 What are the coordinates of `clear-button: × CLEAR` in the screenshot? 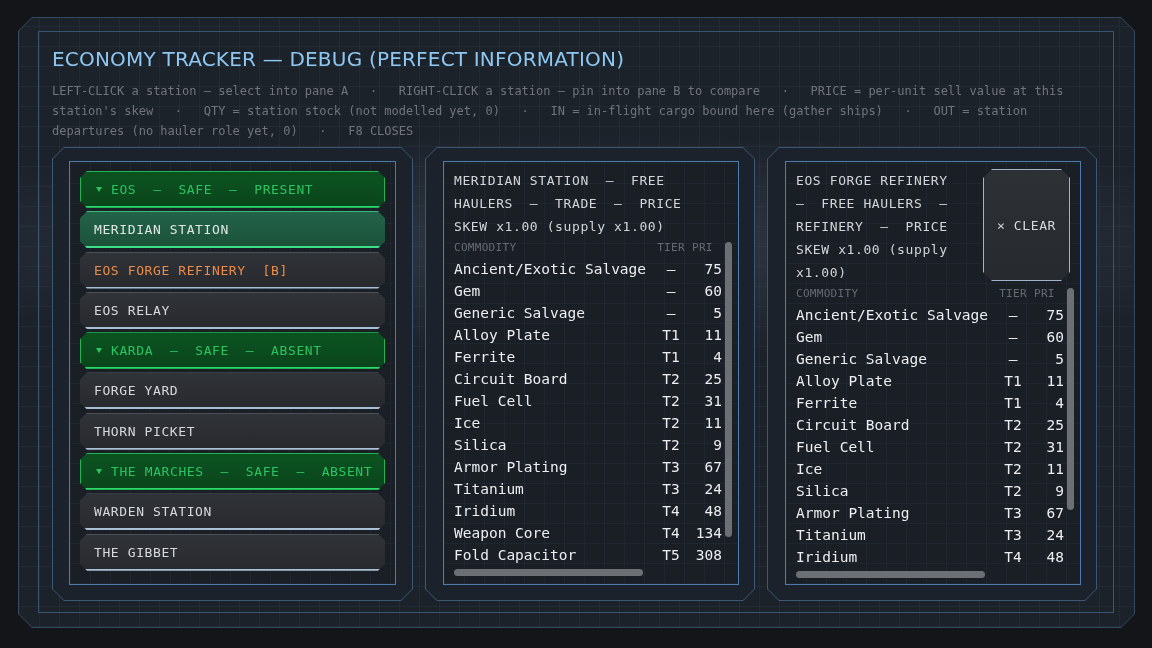 It's located at (1026, 225).